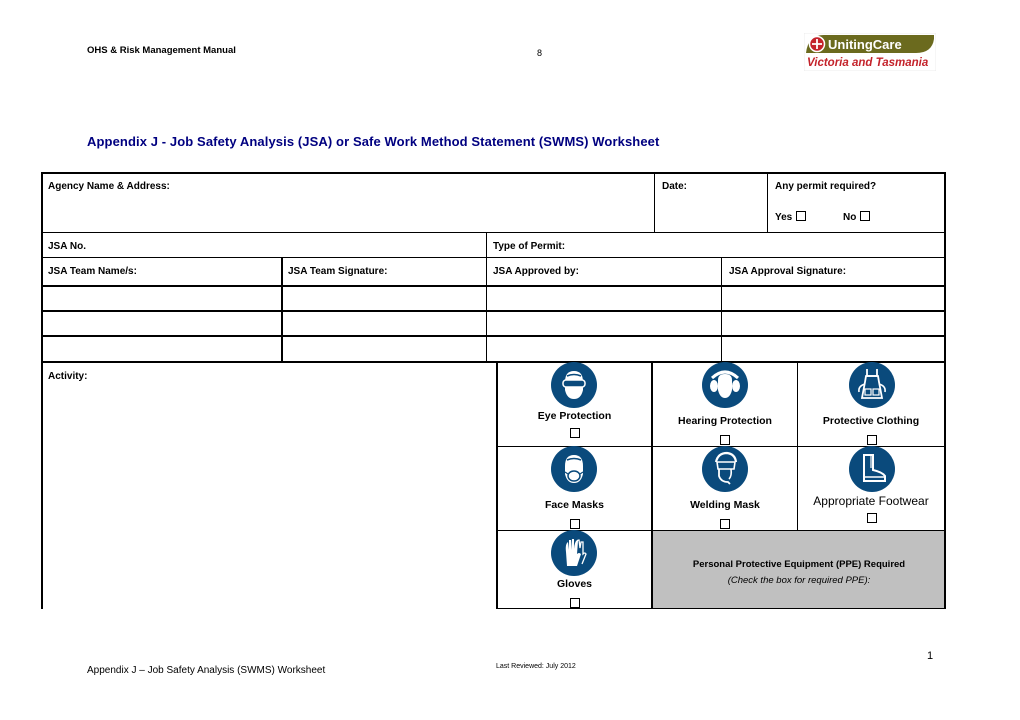 The width and height of the screenshot is (1020, 720). I want to click on ppe-required-instruction: (Check the box for required PPE):, so click(799, 580).